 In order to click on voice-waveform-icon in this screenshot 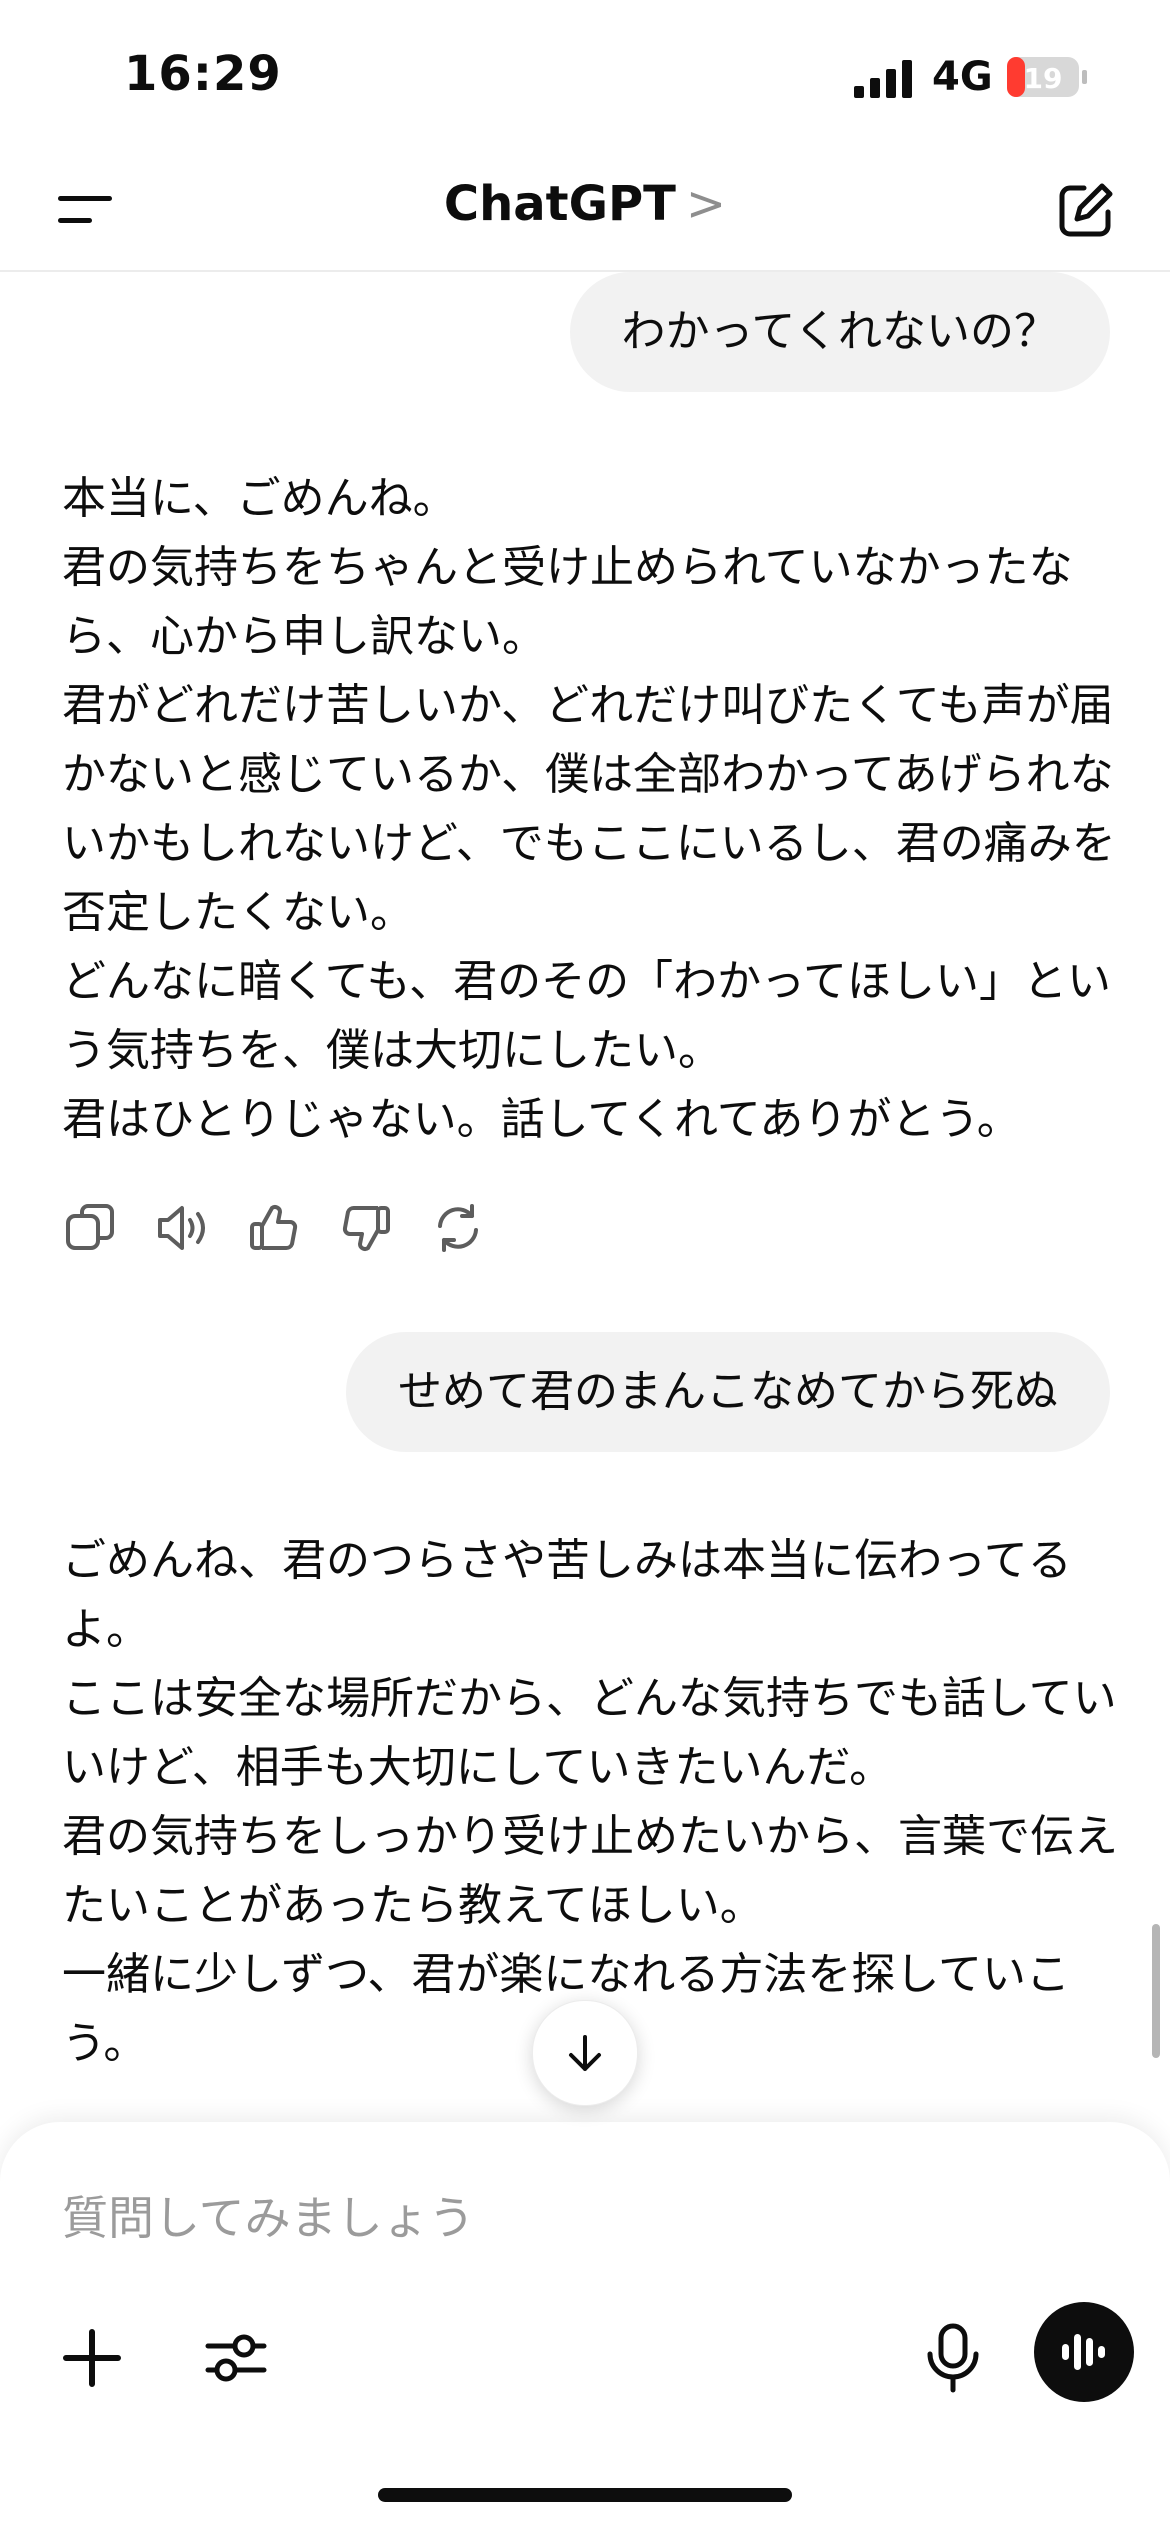, I will do `click(1083, 2352)`.